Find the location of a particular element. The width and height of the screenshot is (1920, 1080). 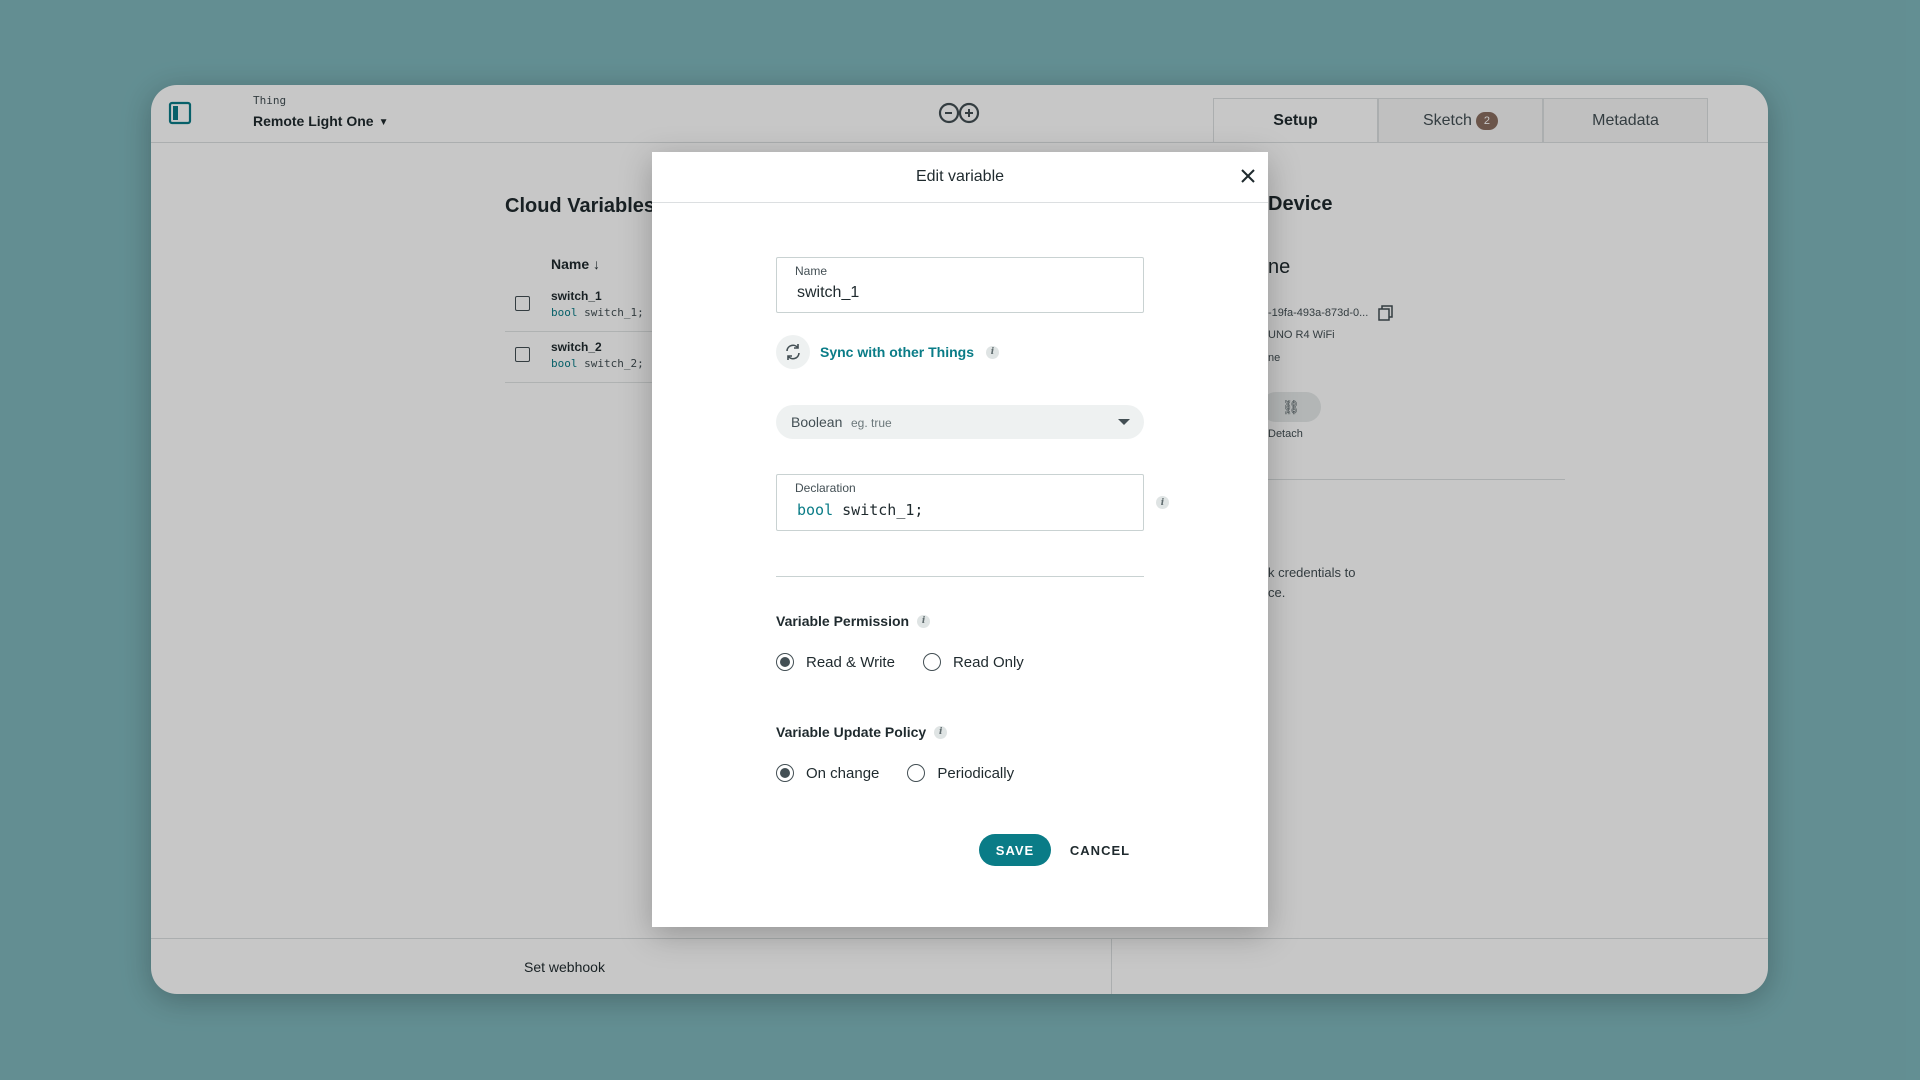

declaration-rest: switch_1; is located at coordinates (883, 510).